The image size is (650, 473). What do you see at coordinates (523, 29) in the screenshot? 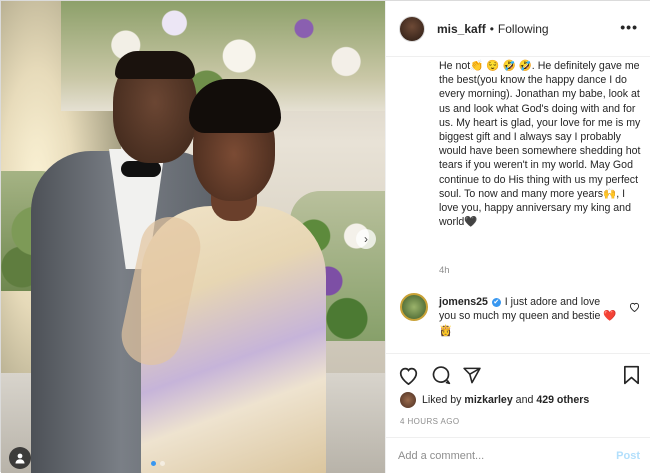
I see `following-button: Following` at bounding box center [523, 29].